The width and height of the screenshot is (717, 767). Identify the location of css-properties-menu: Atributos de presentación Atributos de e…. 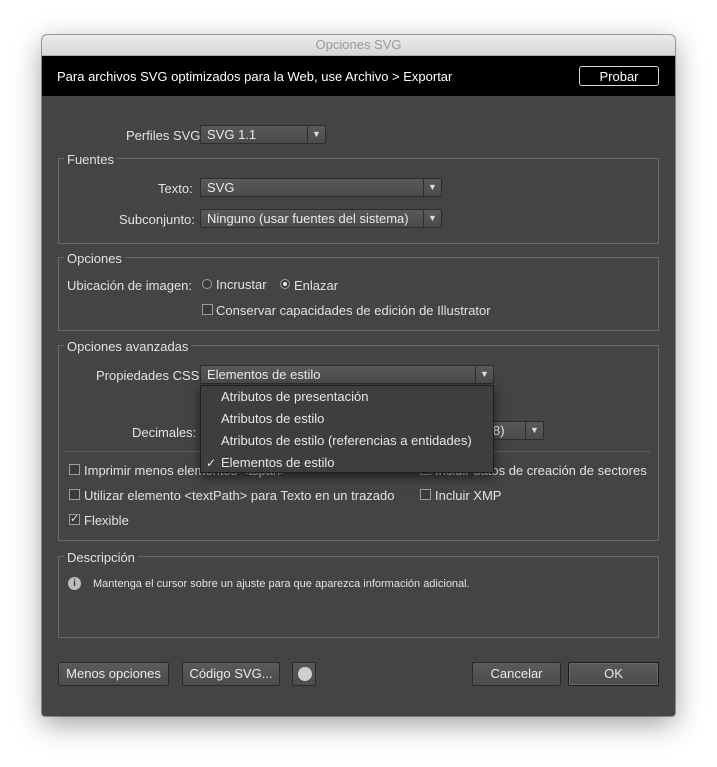
(347, 429).